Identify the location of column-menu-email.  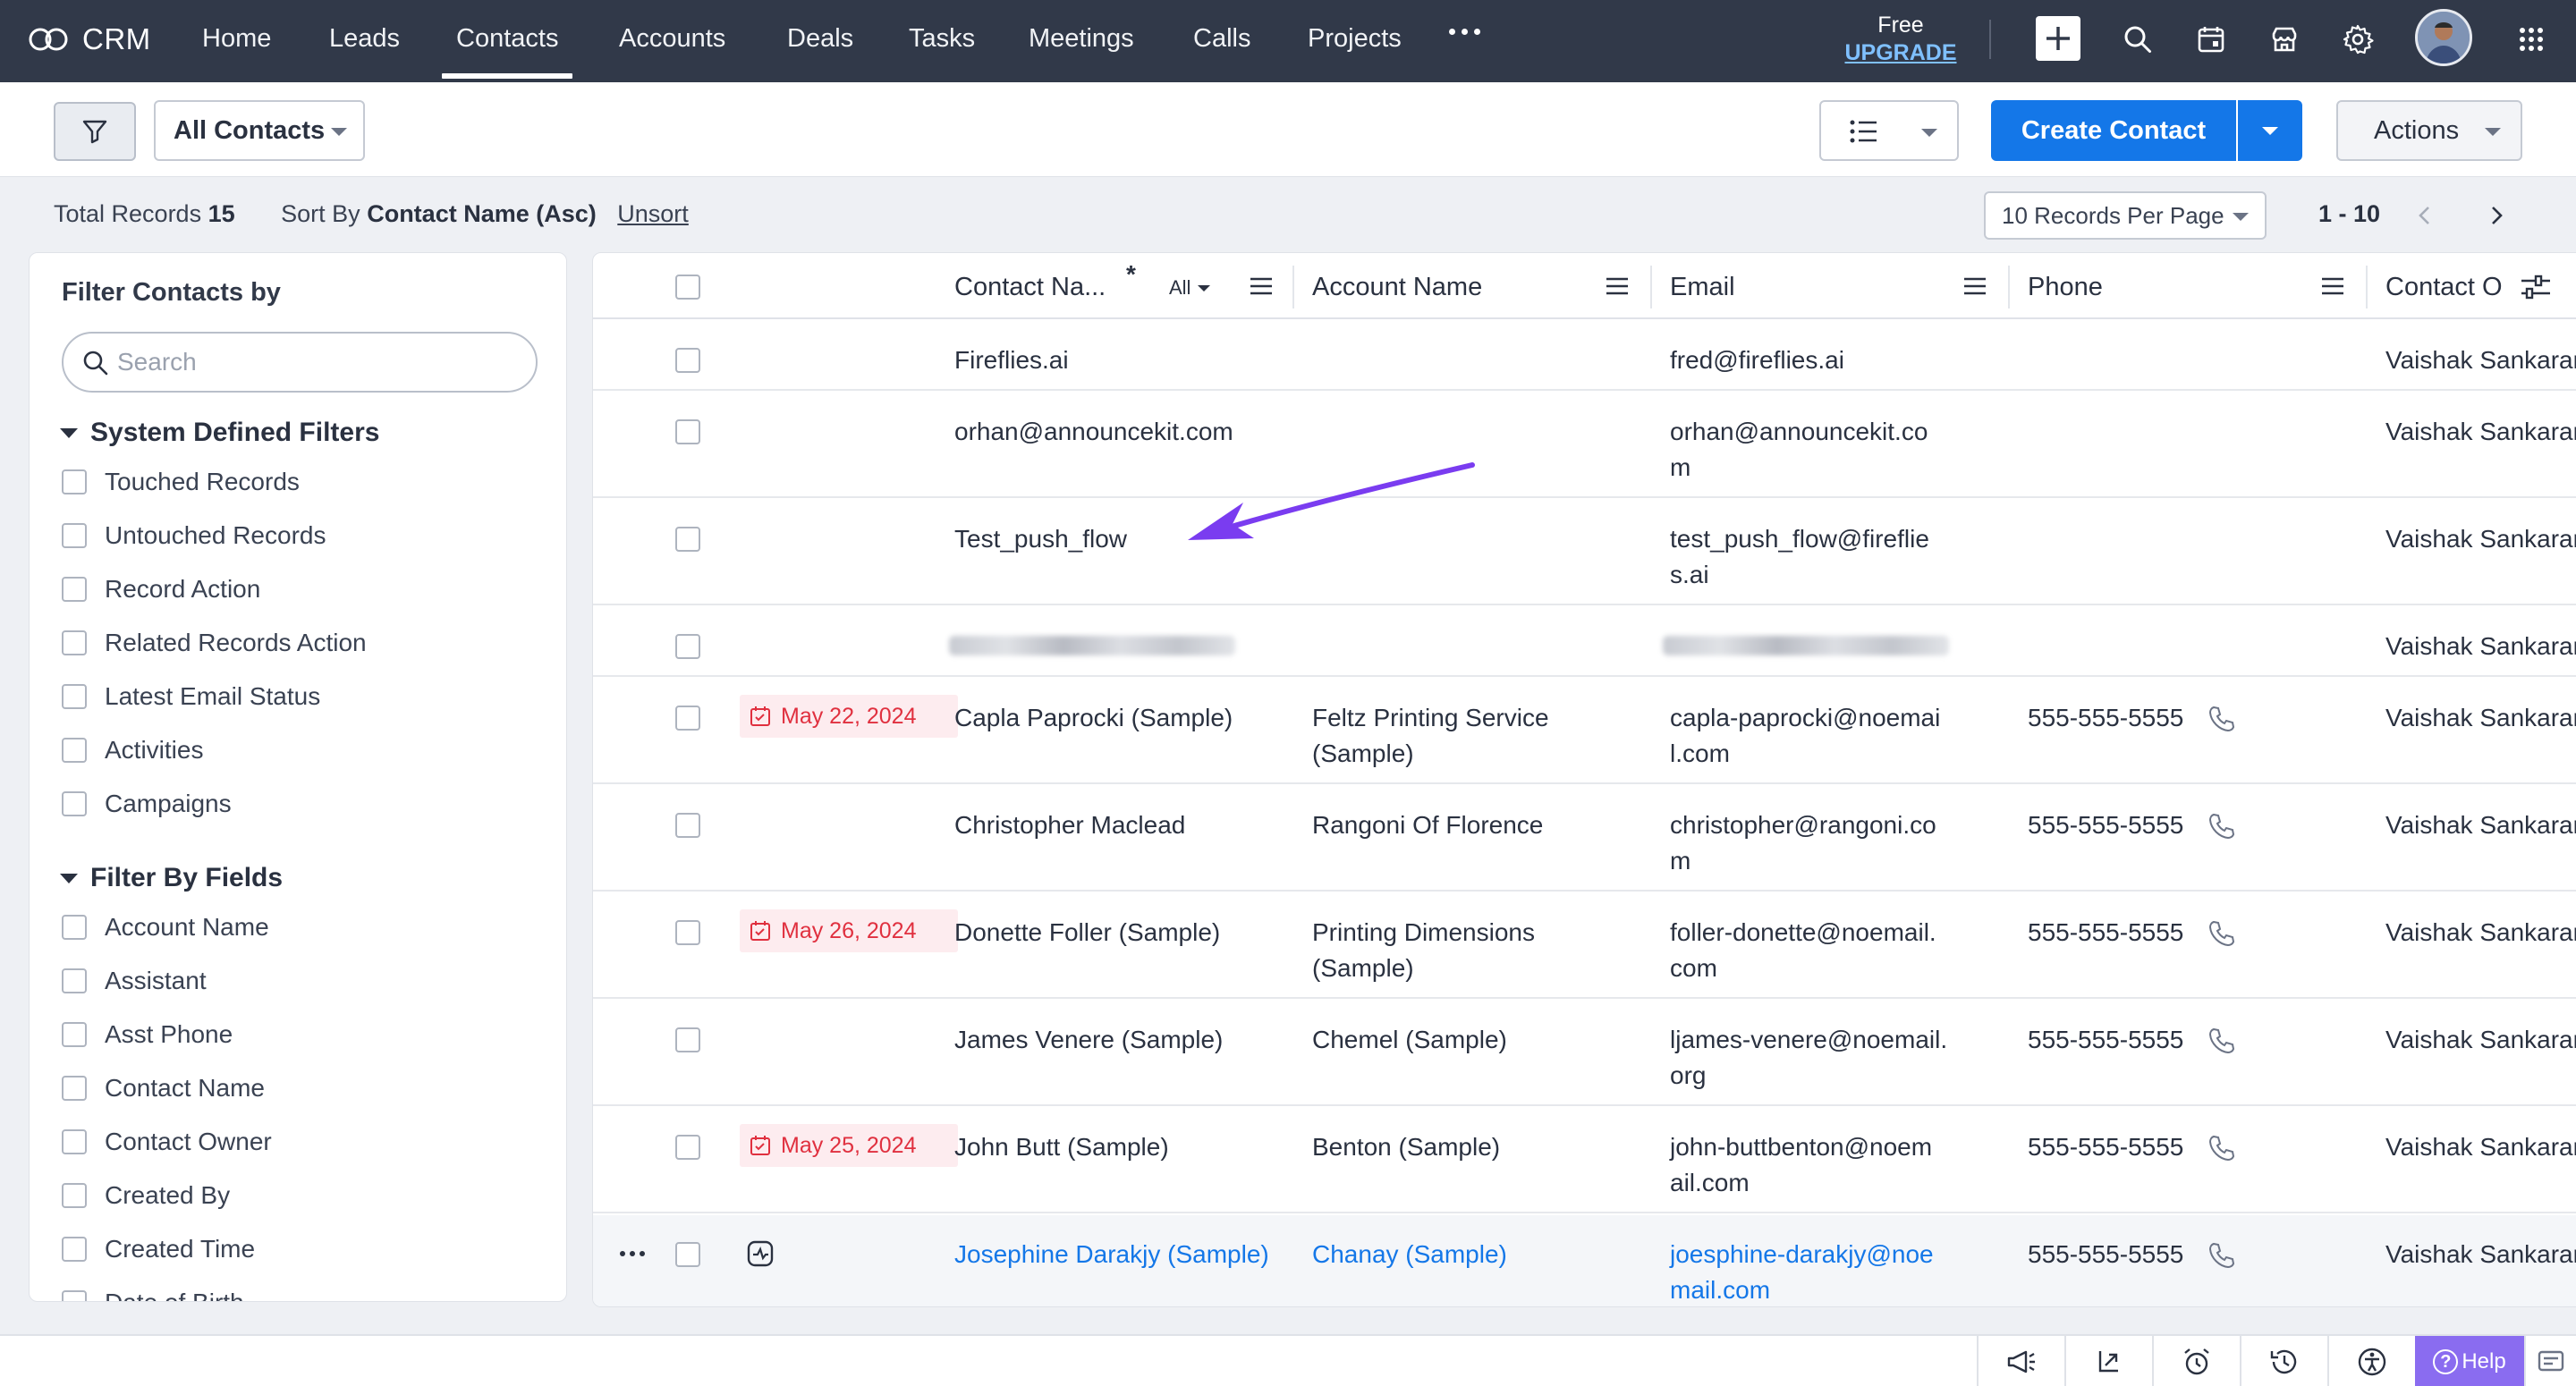
(1975, 286).